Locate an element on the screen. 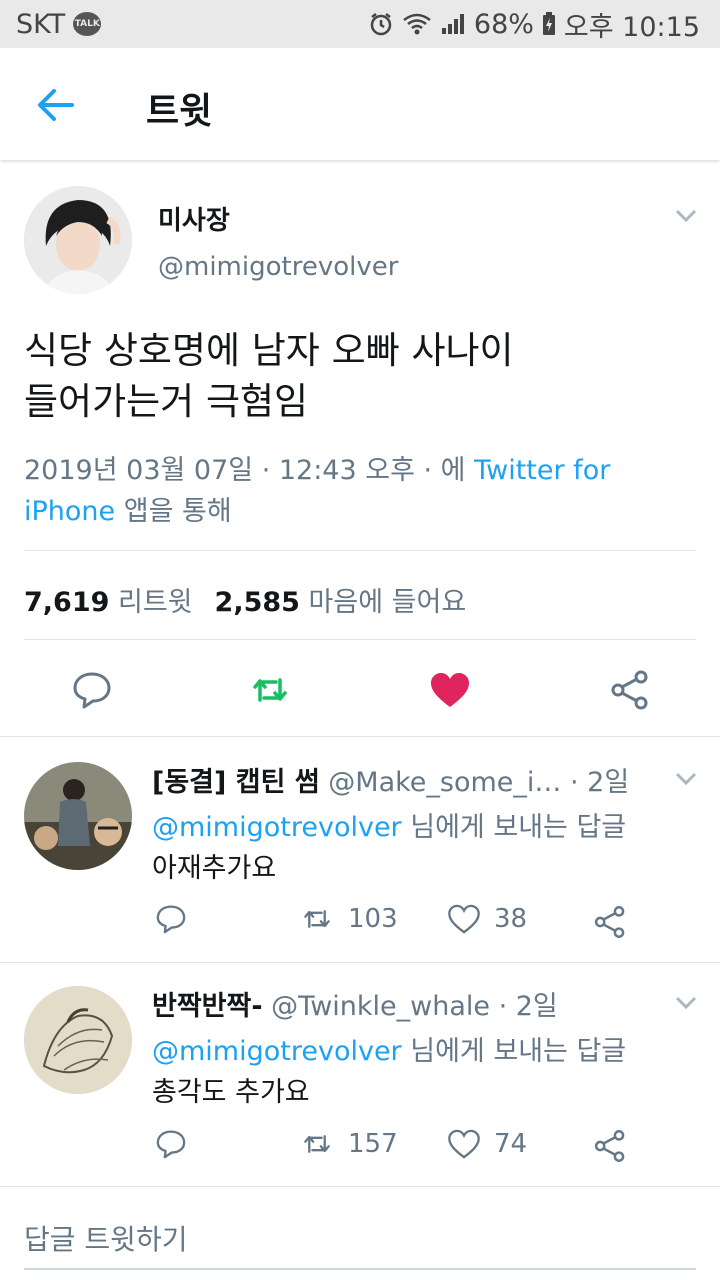  reply-like-action: 38 is located at coordinates (486, 919).